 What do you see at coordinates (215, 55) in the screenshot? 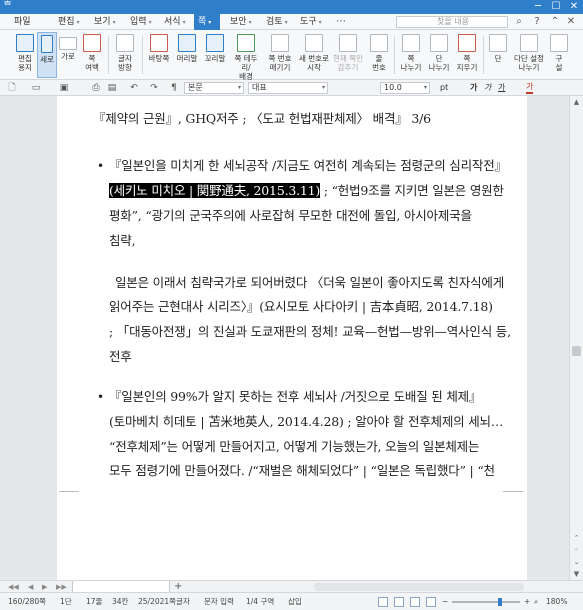
I see `ribbon-footer: 꼬리말` at bounding box center [215, 55].